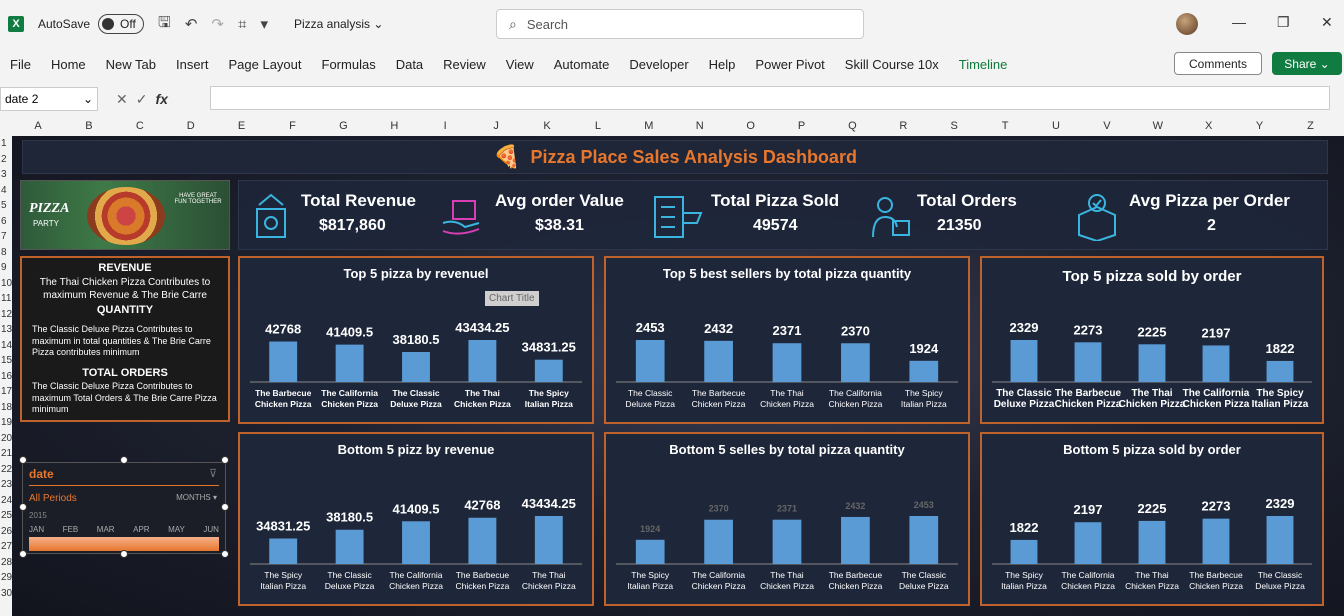  I want to click on row-header: 12, so click(6, 314).